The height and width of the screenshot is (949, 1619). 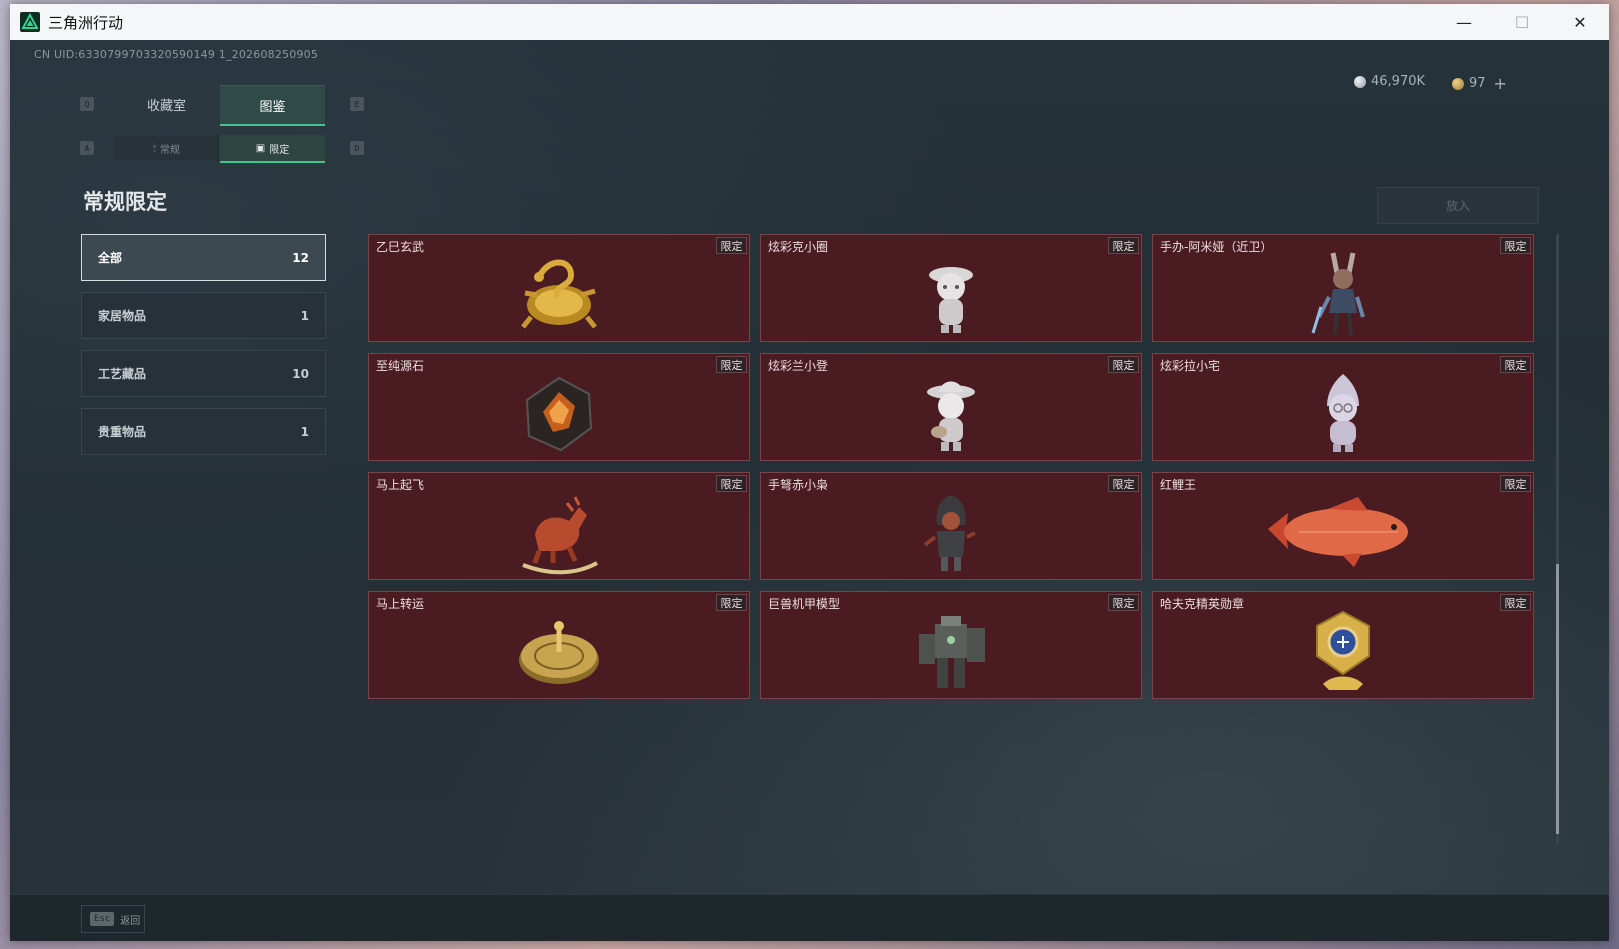 I want to click on golden-compass-icon, so click(x=559, y=651).